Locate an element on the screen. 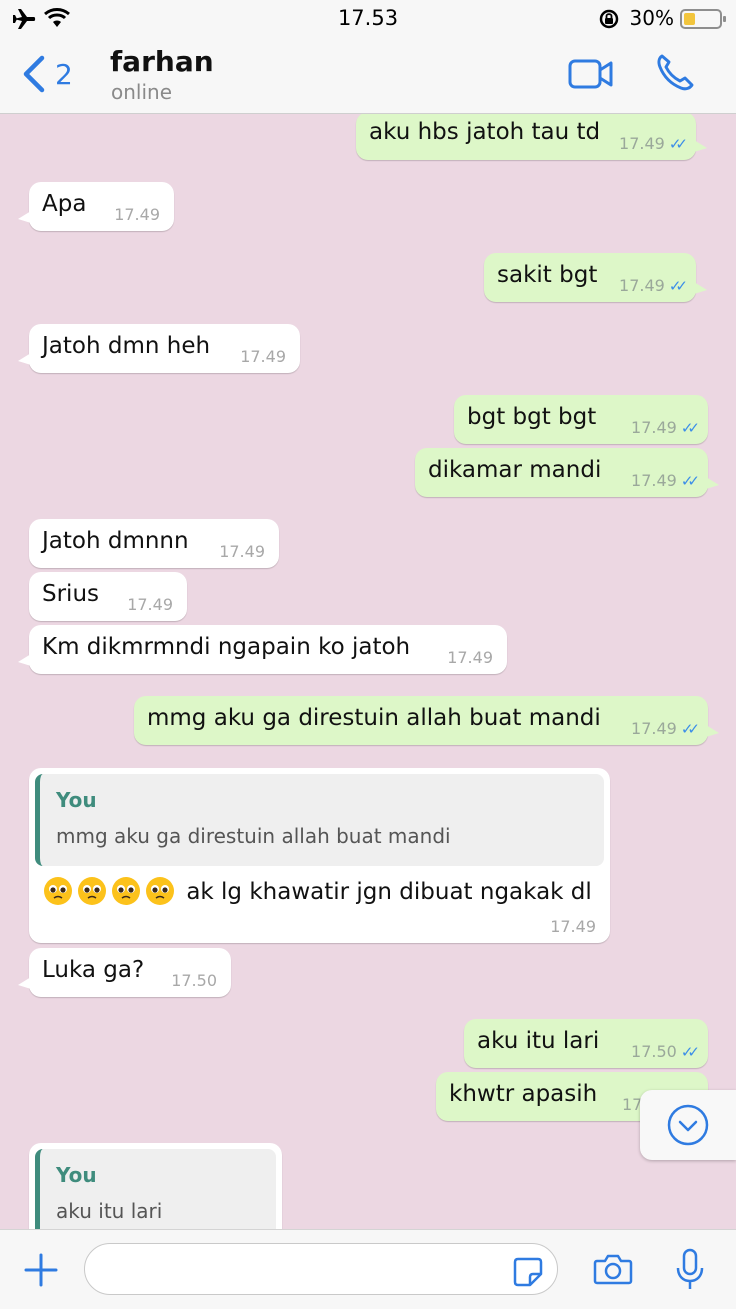 The height and width of the screenshot is (1309, 736). message-text: Srius is located at coordinates (71, 594).